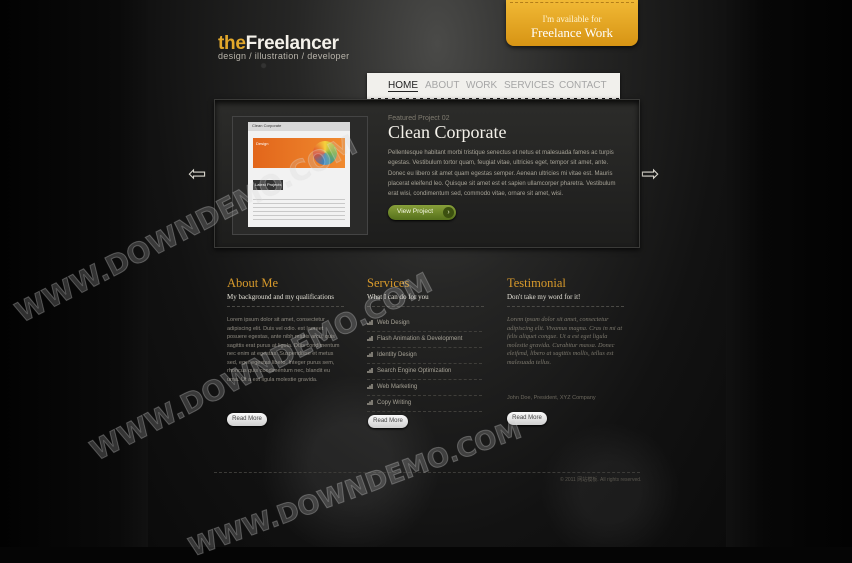  Describe the element at coordinates (268, 184) in the screenshot. I see `thumb-box-label: Latest Projects` at that location.